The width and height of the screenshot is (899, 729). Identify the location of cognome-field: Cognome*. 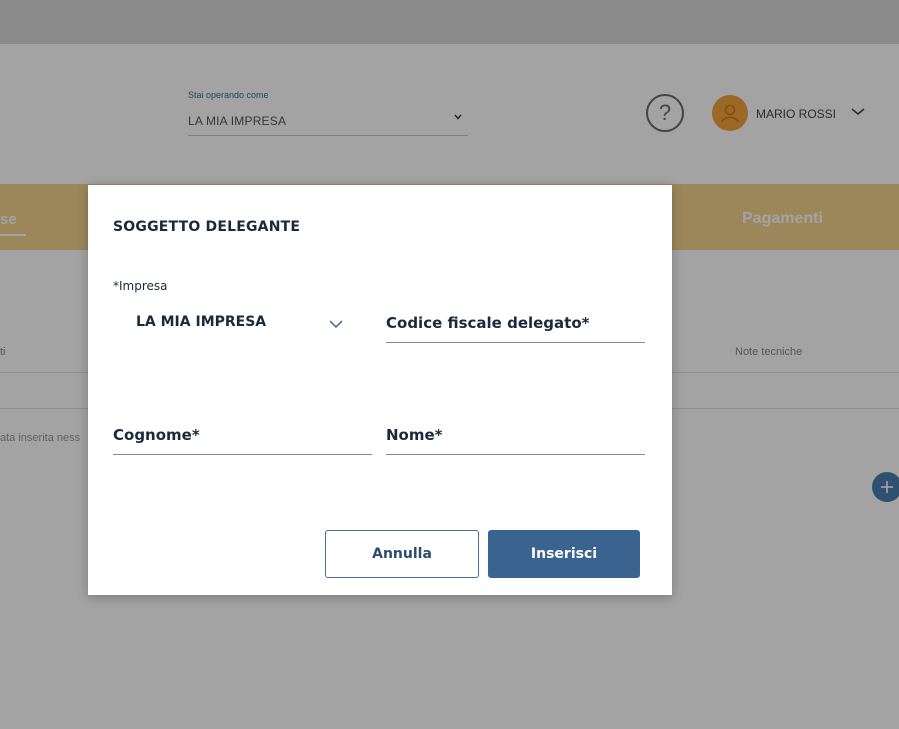
(242, 438).